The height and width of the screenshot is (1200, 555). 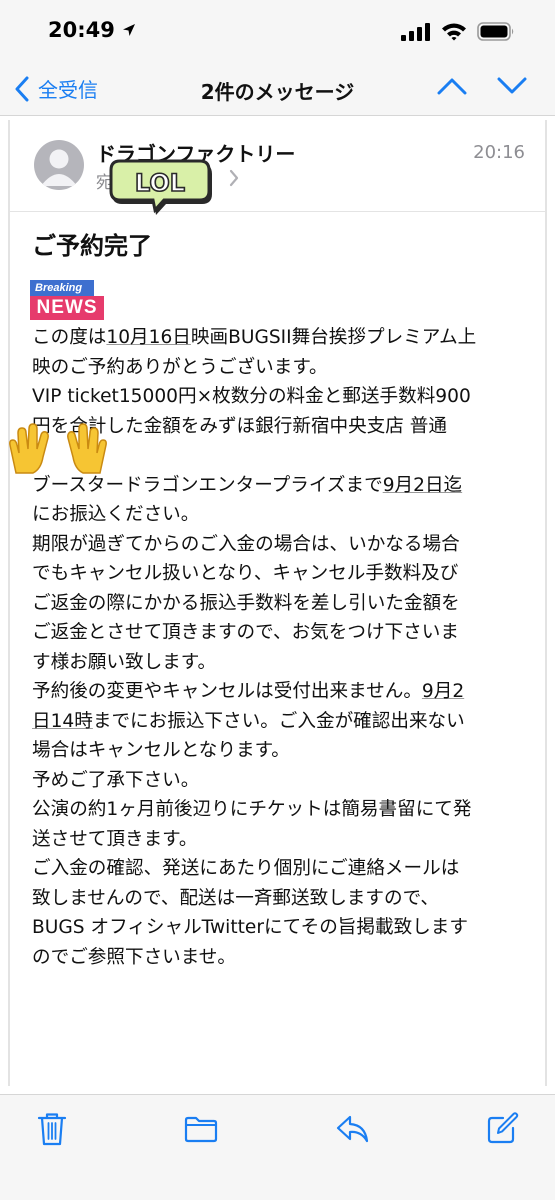 I want to click on body-line: 予約後の変更やキャンセルは受付出来ません。9月2, so click(x=282, y=692).